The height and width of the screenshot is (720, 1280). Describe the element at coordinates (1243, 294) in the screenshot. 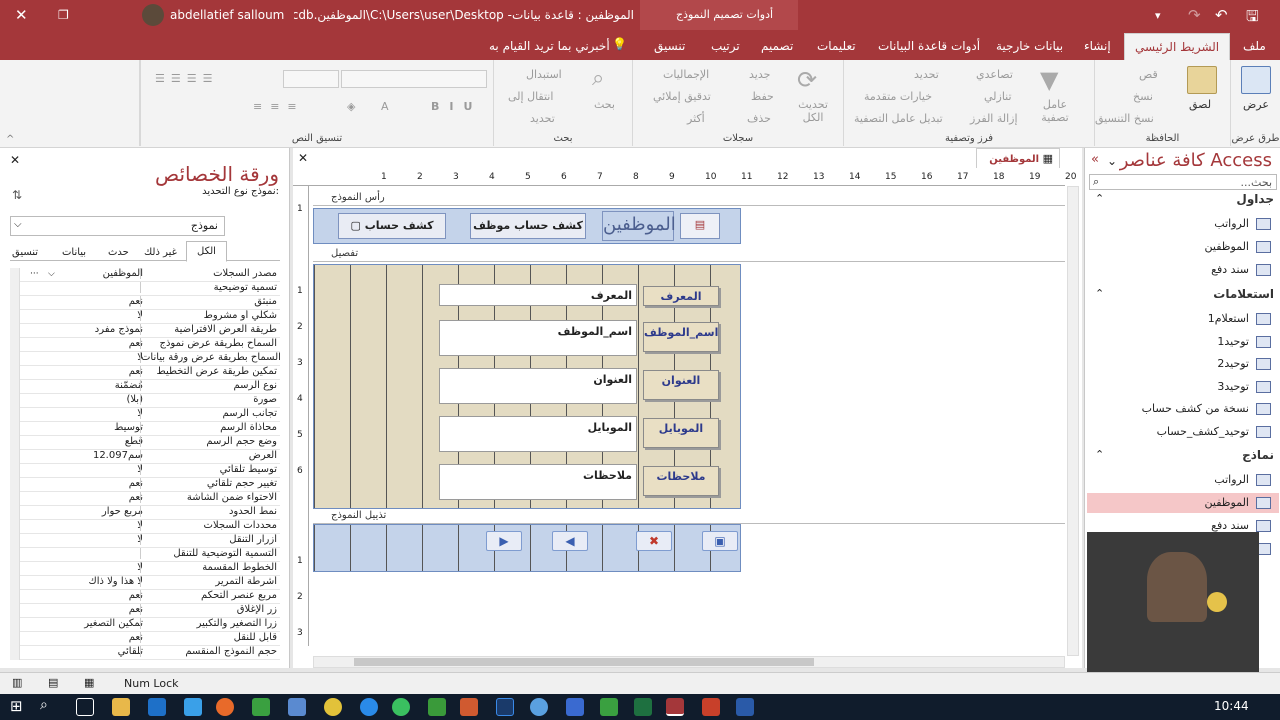

I see `nav-group-header: استعلامات` at that location.